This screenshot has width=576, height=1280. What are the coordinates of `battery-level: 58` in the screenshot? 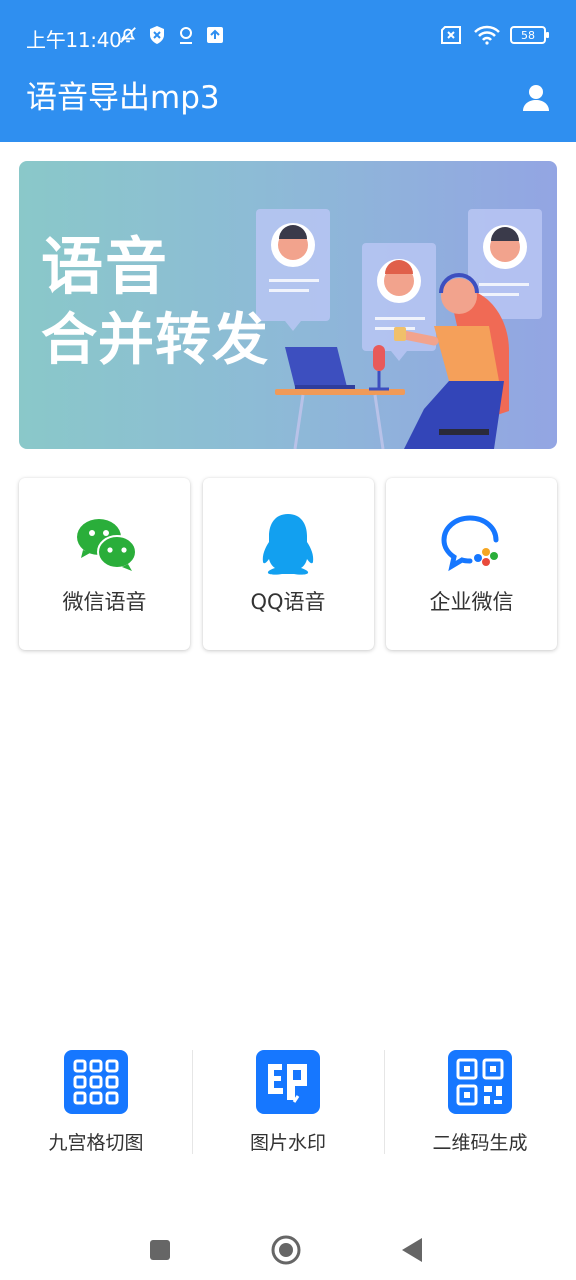 It's located at (528, 35).